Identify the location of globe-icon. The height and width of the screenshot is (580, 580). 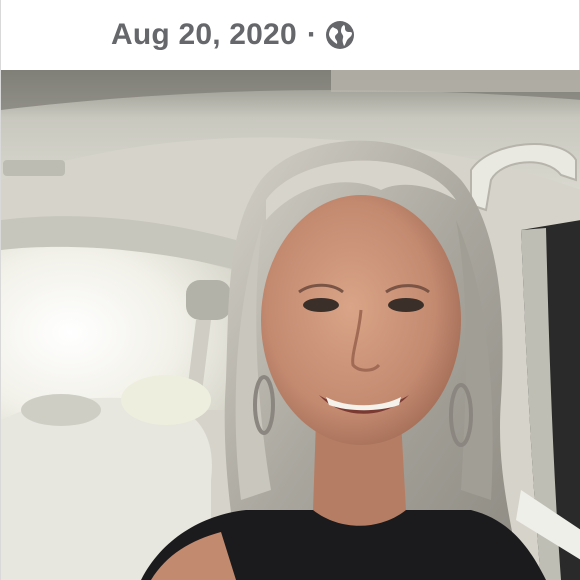
(340, 35).